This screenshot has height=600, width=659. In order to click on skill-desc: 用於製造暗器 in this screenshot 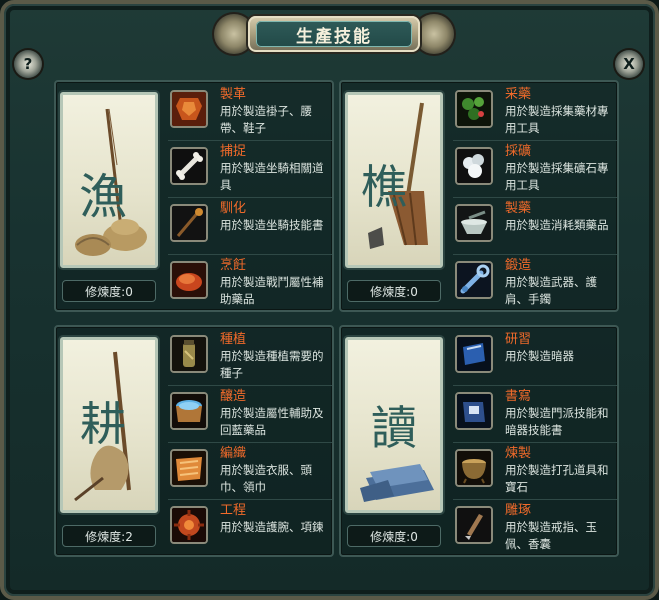, I will do `click(539, 356)`.